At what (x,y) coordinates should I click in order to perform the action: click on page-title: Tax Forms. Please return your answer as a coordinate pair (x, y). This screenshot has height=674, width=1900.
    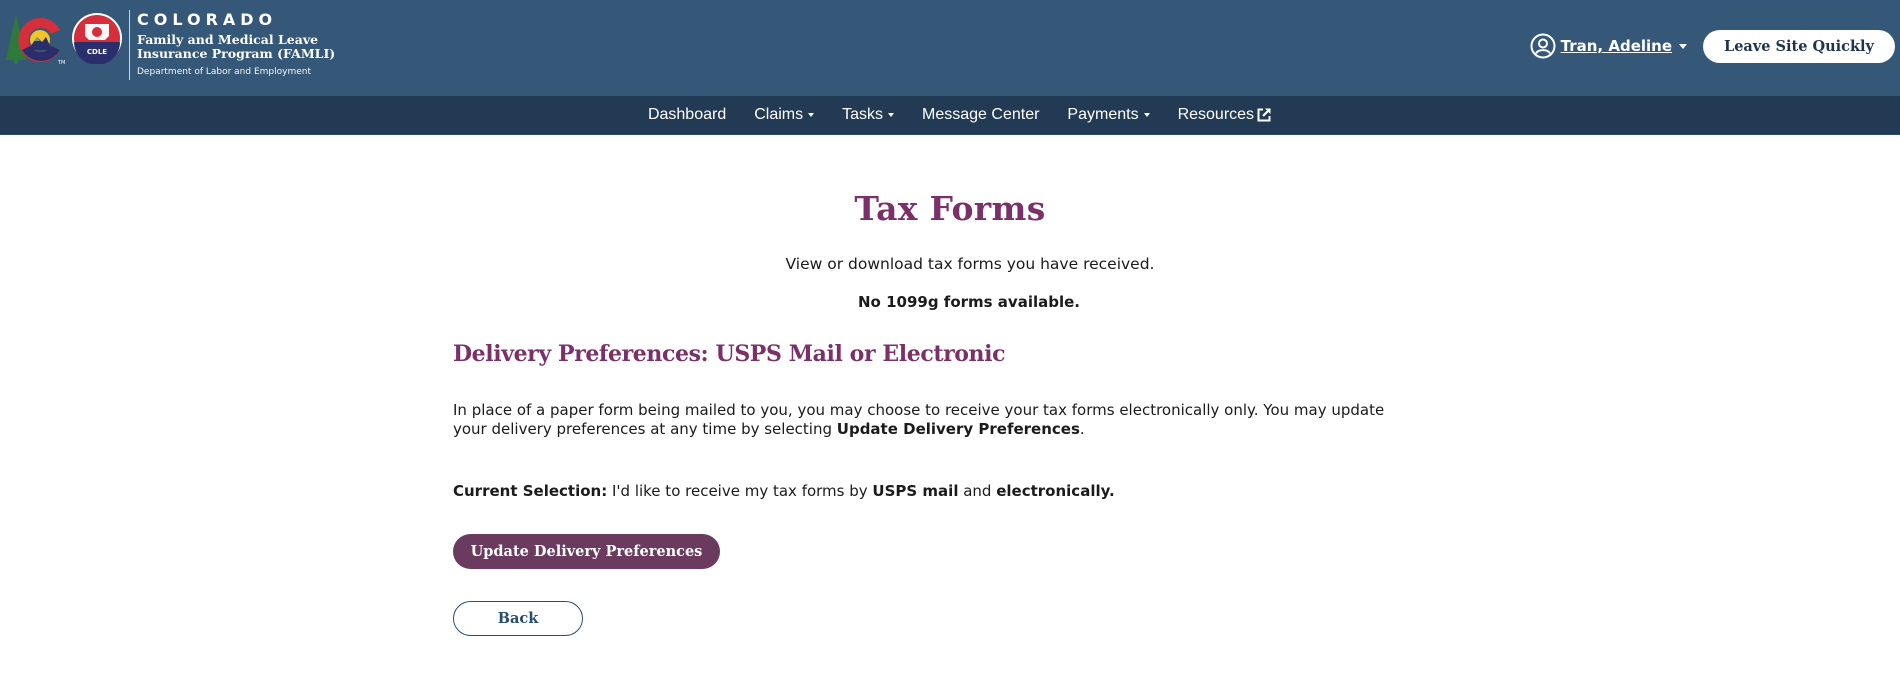
    Looking at the image, I should click on (950, 208).